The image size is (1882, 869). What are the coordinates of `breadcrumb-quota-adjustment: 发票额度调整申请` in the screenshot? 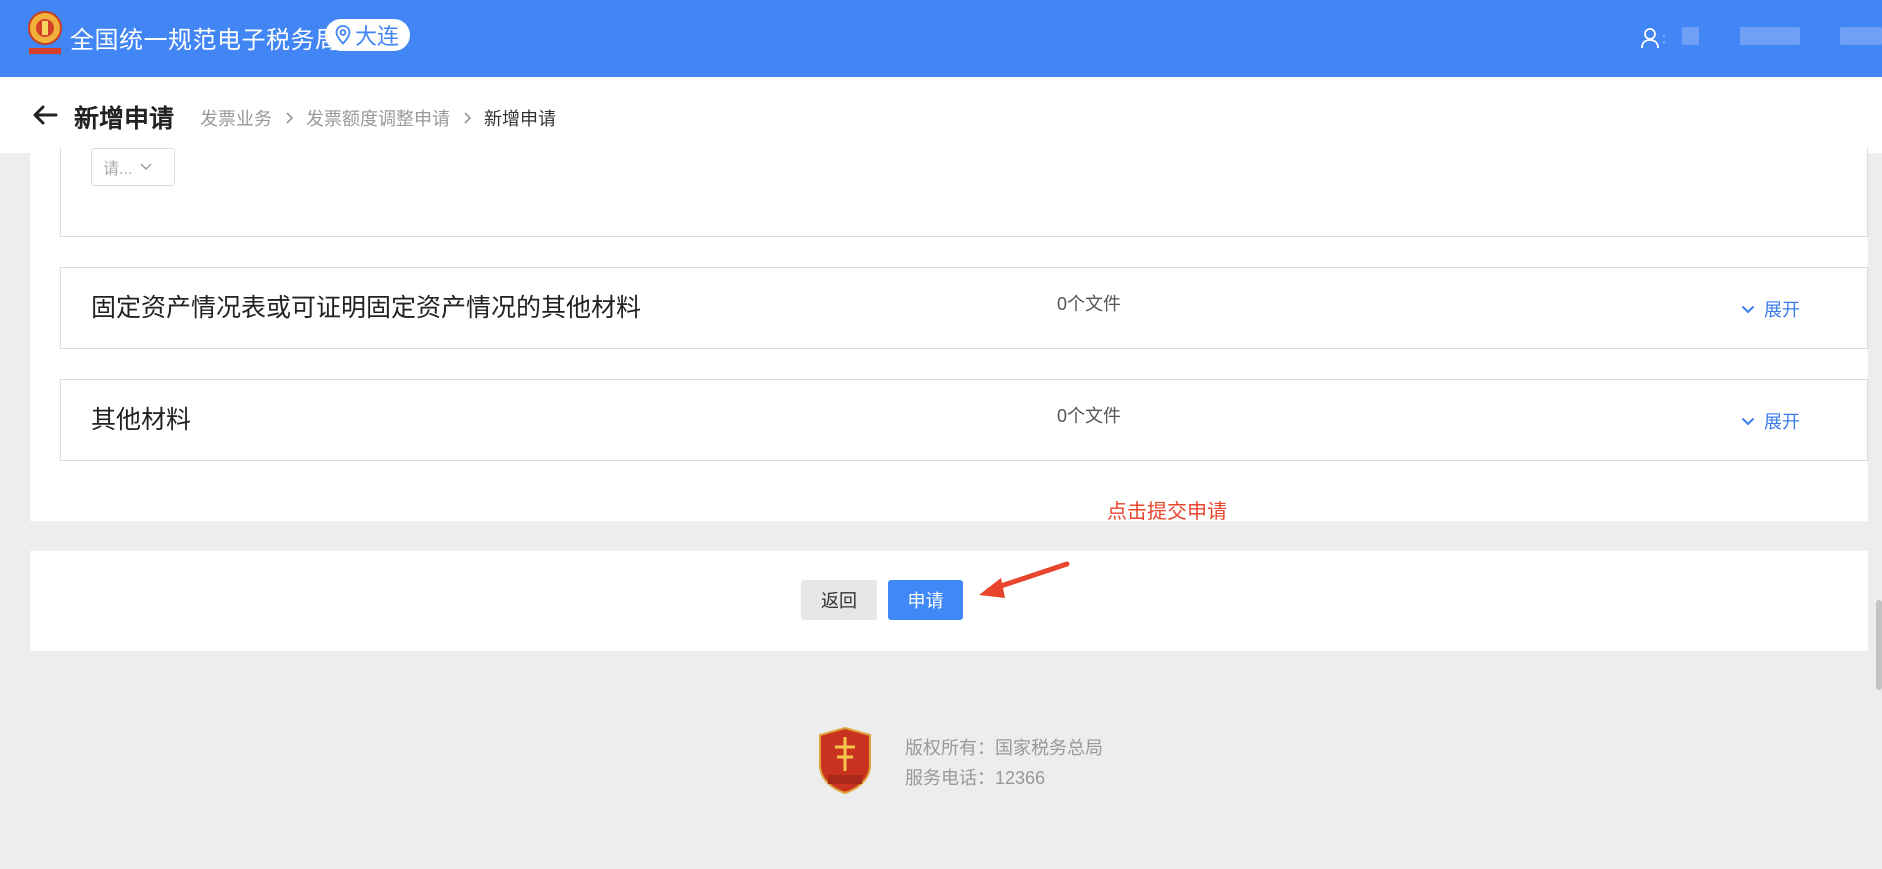 It's located at (378, 118).